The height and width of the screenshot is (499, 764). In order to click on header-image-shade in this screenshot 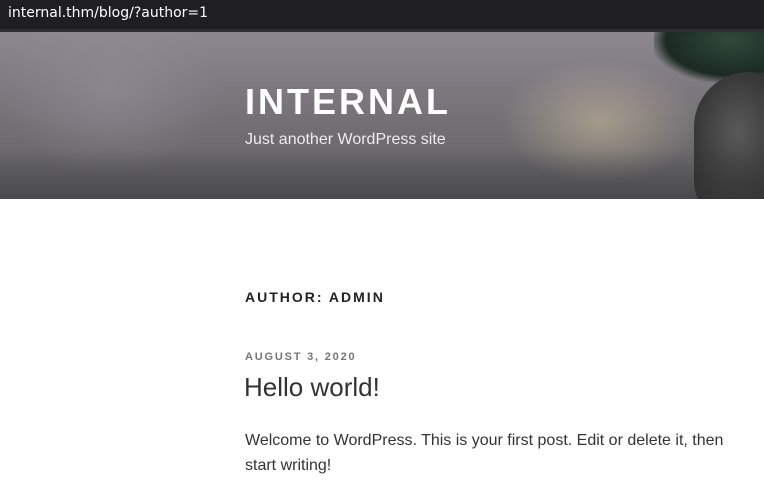, I will do `click(382, 174)`.